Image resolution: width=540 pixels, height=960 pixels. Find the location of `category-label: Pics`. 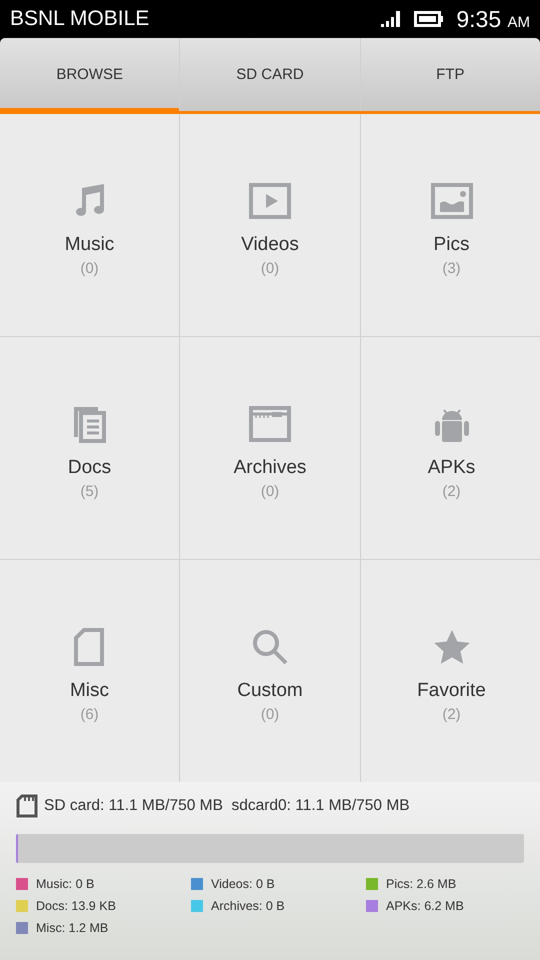

category-label: Pics is located at coordinates (452, 245).